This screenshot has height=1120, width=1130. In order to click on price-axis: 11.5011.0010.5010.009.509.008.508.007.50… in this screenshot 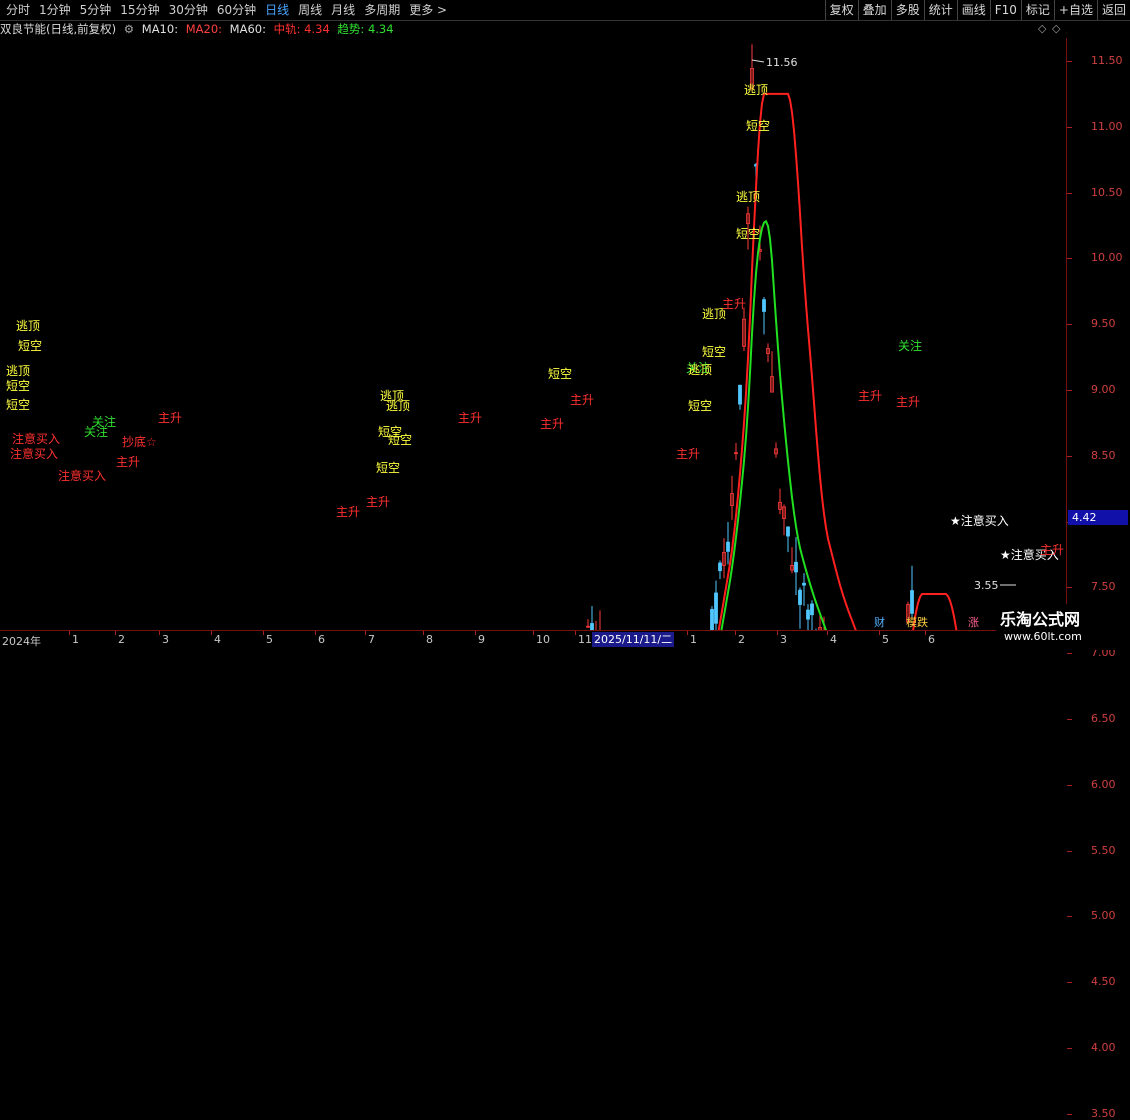, I will do `click(1098, 579)`.